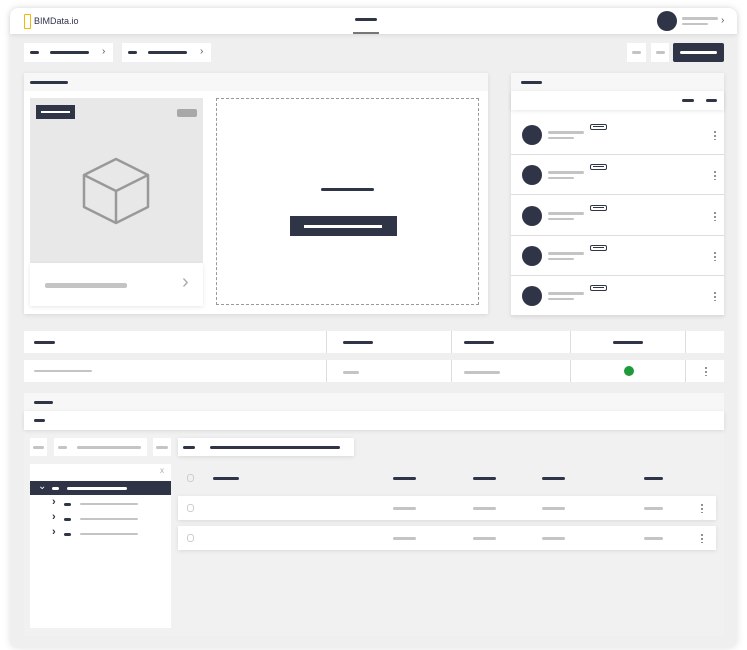 The height and width of the screenshot is (650, 747). What do you see at coordinates (695, 24) in the screenshot?
I see `user-email` at bounding box center [695, 24].